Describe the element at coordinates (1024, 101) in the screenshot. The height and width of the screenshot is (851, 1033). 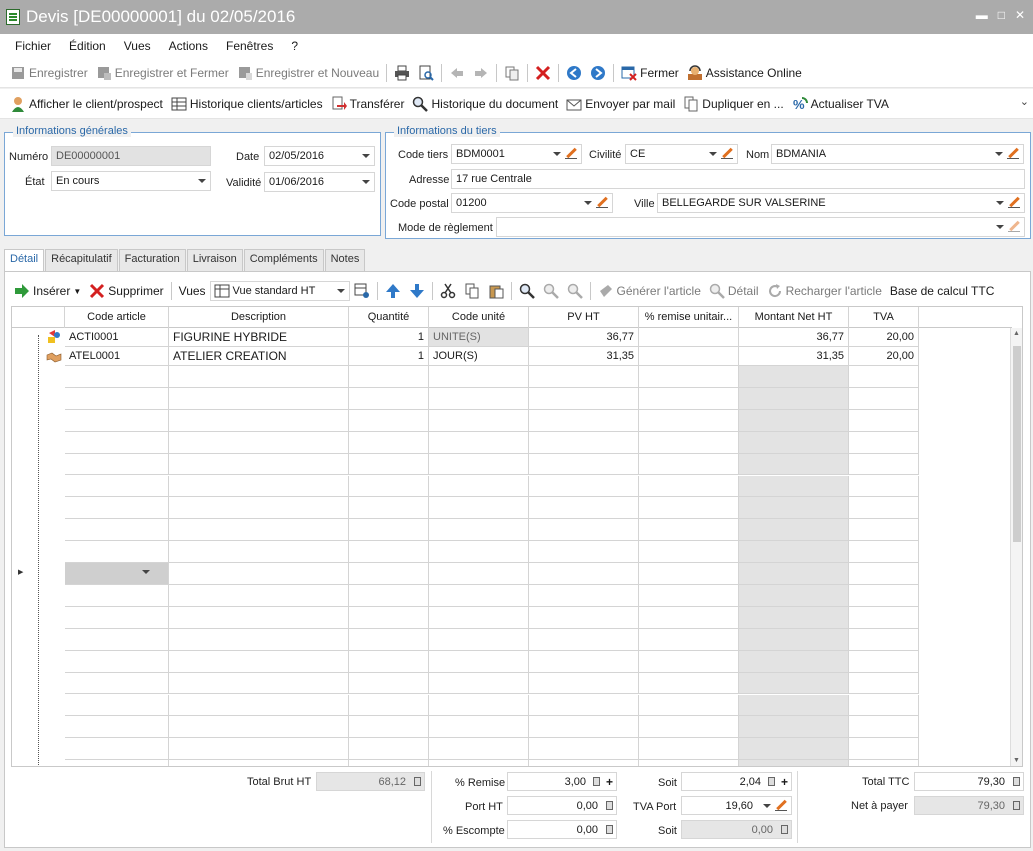
I see `toolbar-overflow-chevron-icon: ⌄` at that location.